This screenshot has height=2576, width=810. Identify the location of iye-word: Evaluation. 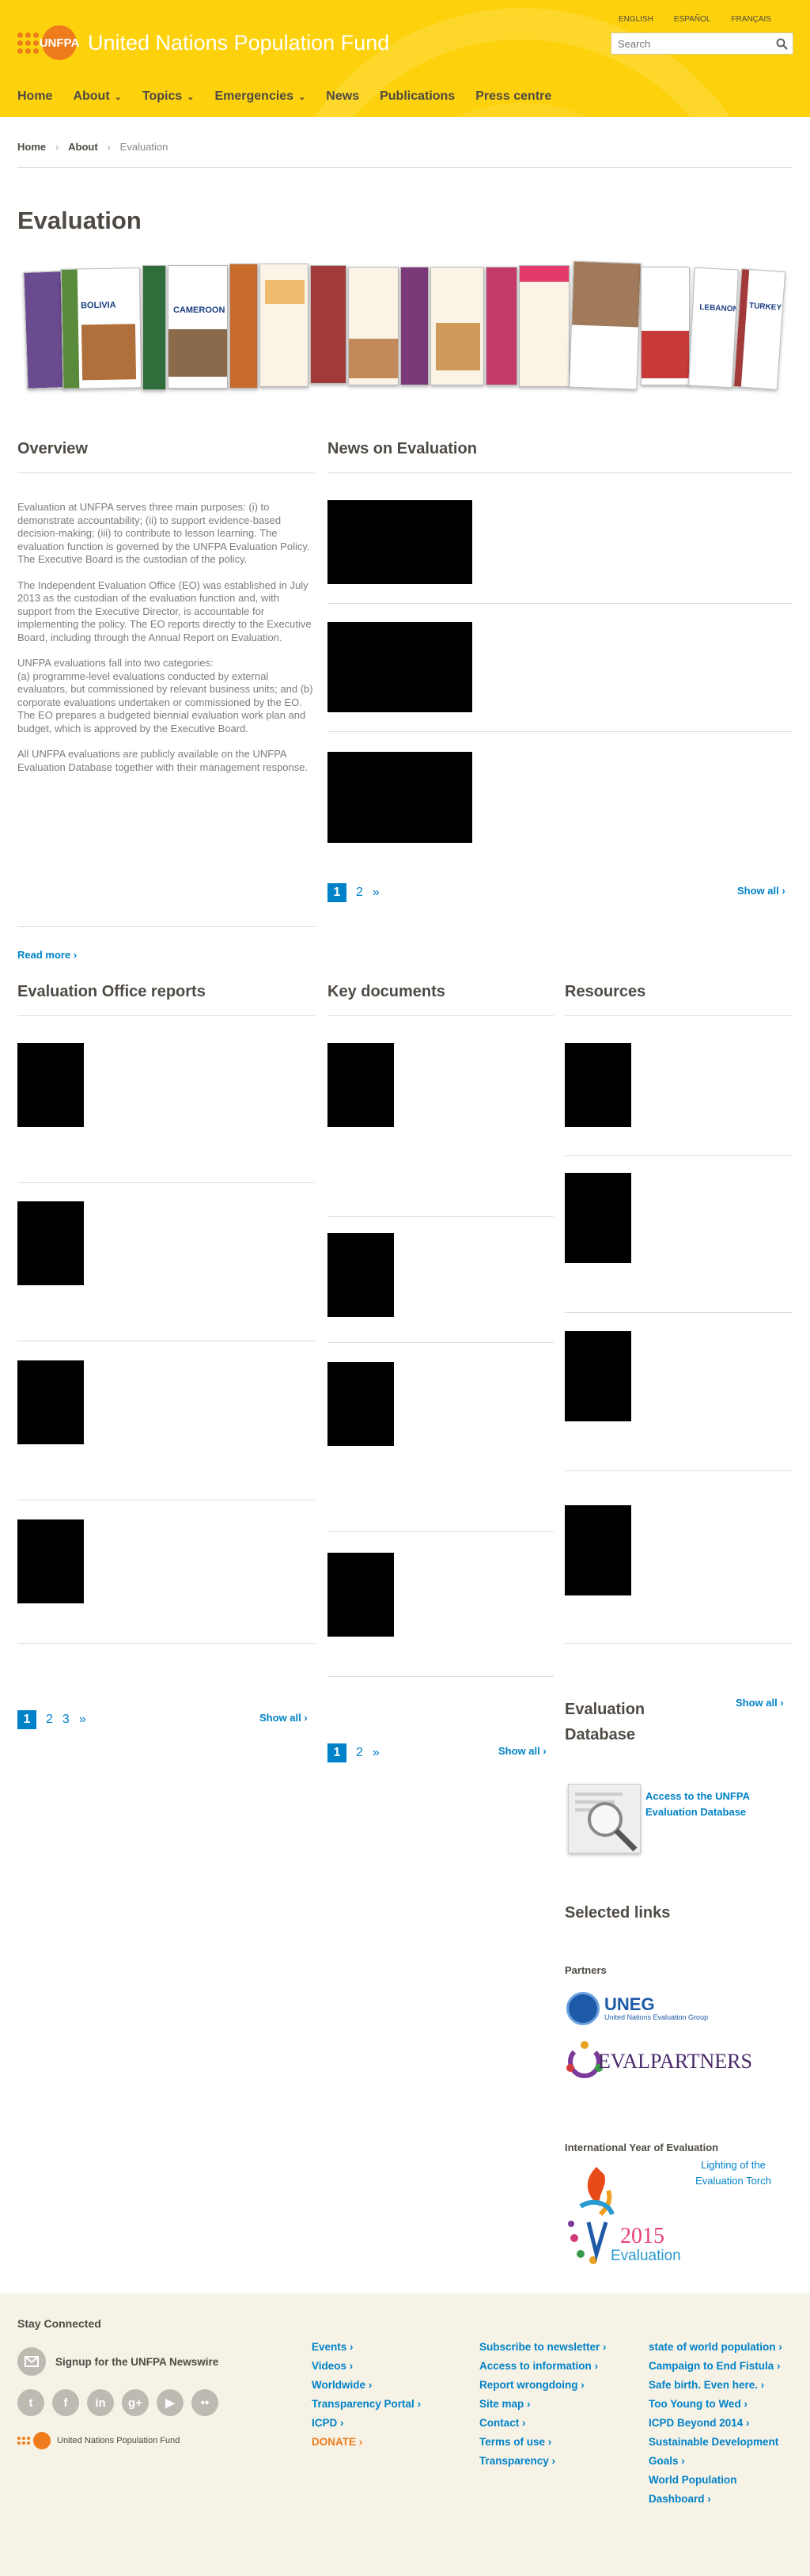
(646, 2256).